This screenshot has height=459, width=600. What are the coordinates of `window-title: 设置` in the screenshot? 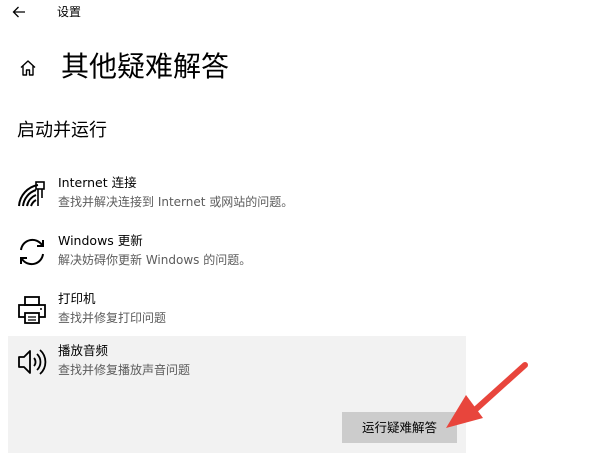 It's located at (69, 12).